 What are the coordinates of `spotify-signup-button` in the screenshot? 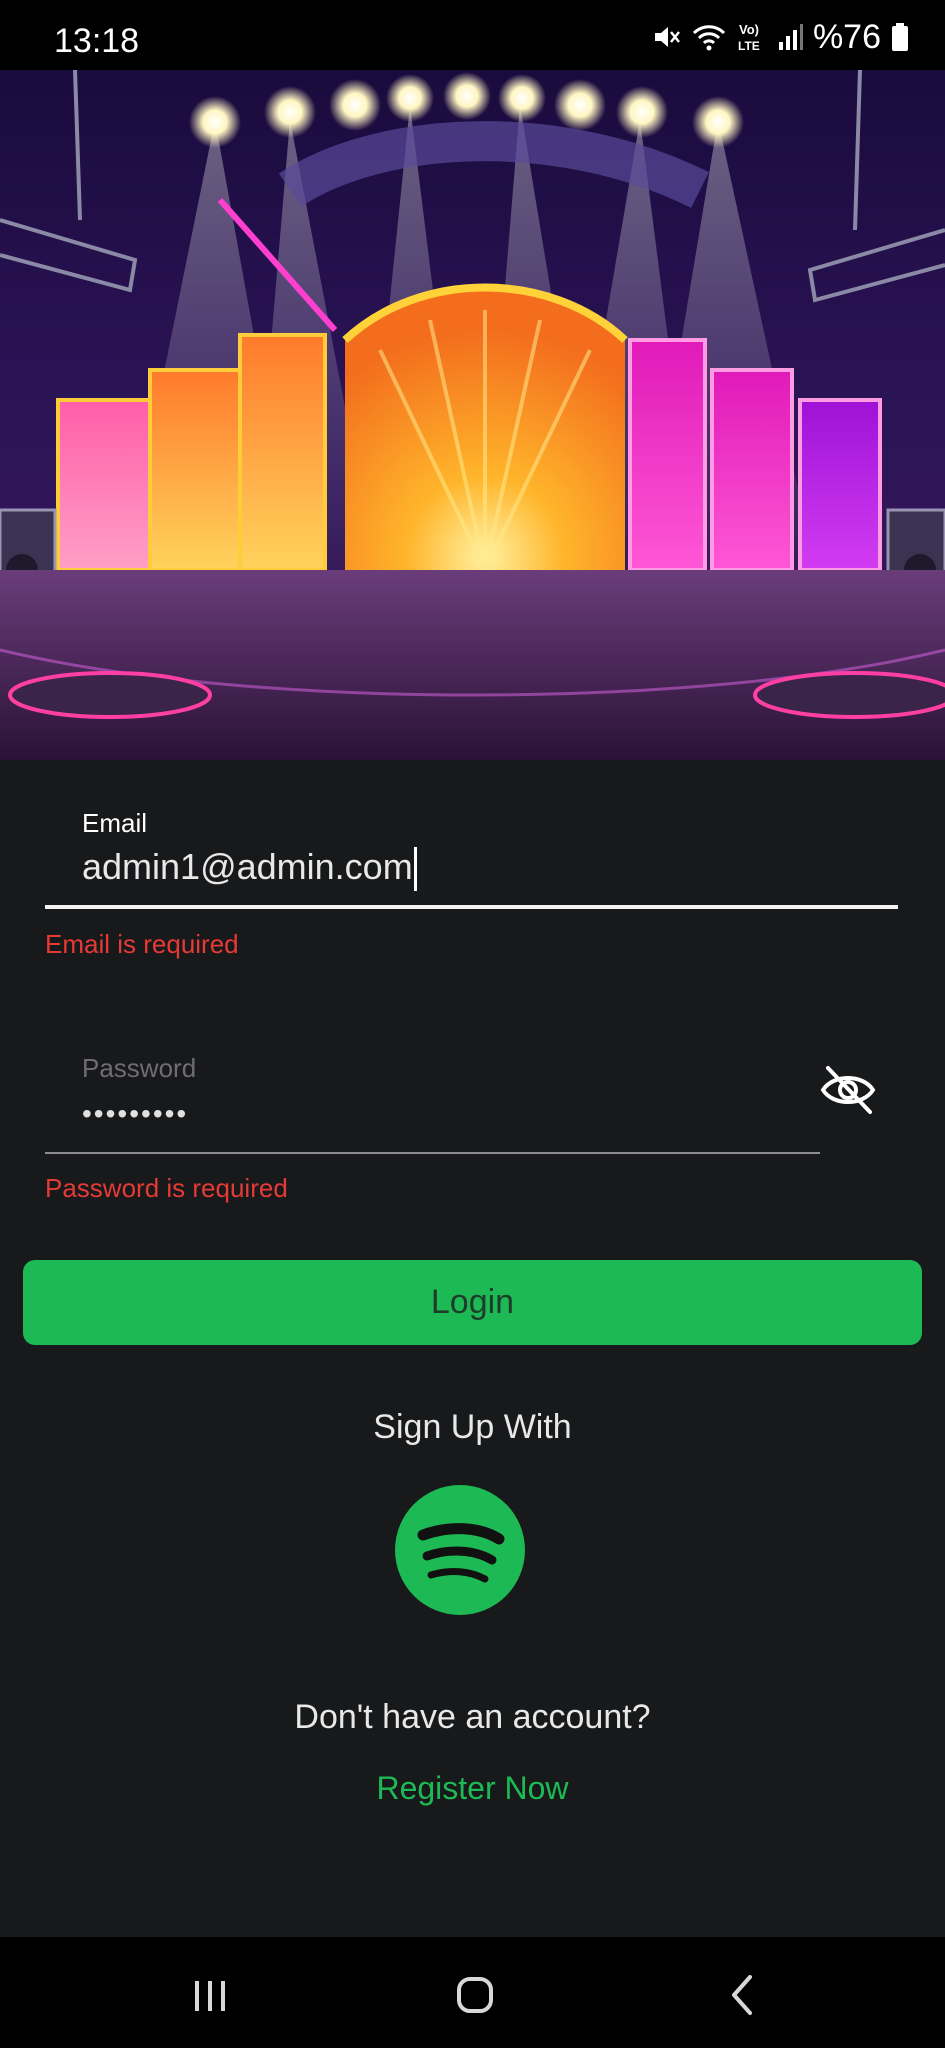 It's located at (460, 1550).